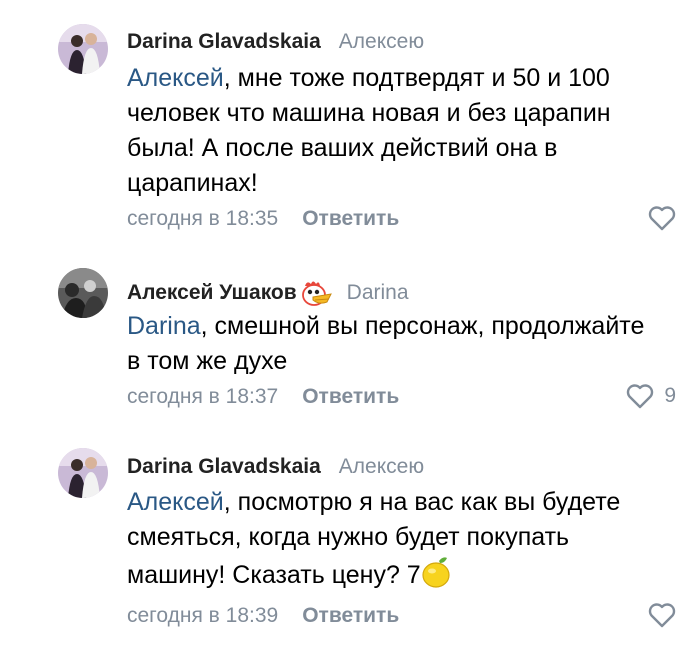  I want to click on comment-text-line: царапинах!, so click(192, 183).